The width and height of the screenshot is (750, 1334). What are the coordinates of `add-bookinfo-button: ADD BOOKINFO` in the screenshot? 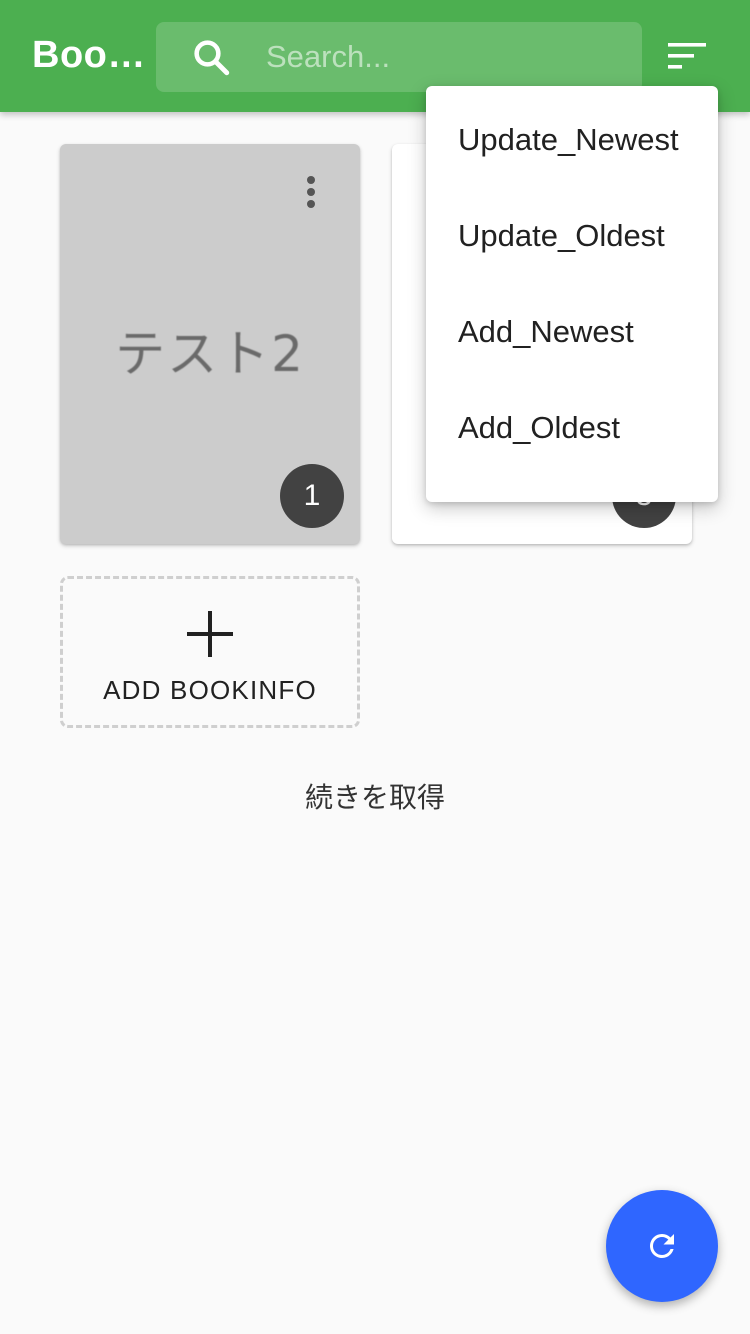 It's located at (210, 652).